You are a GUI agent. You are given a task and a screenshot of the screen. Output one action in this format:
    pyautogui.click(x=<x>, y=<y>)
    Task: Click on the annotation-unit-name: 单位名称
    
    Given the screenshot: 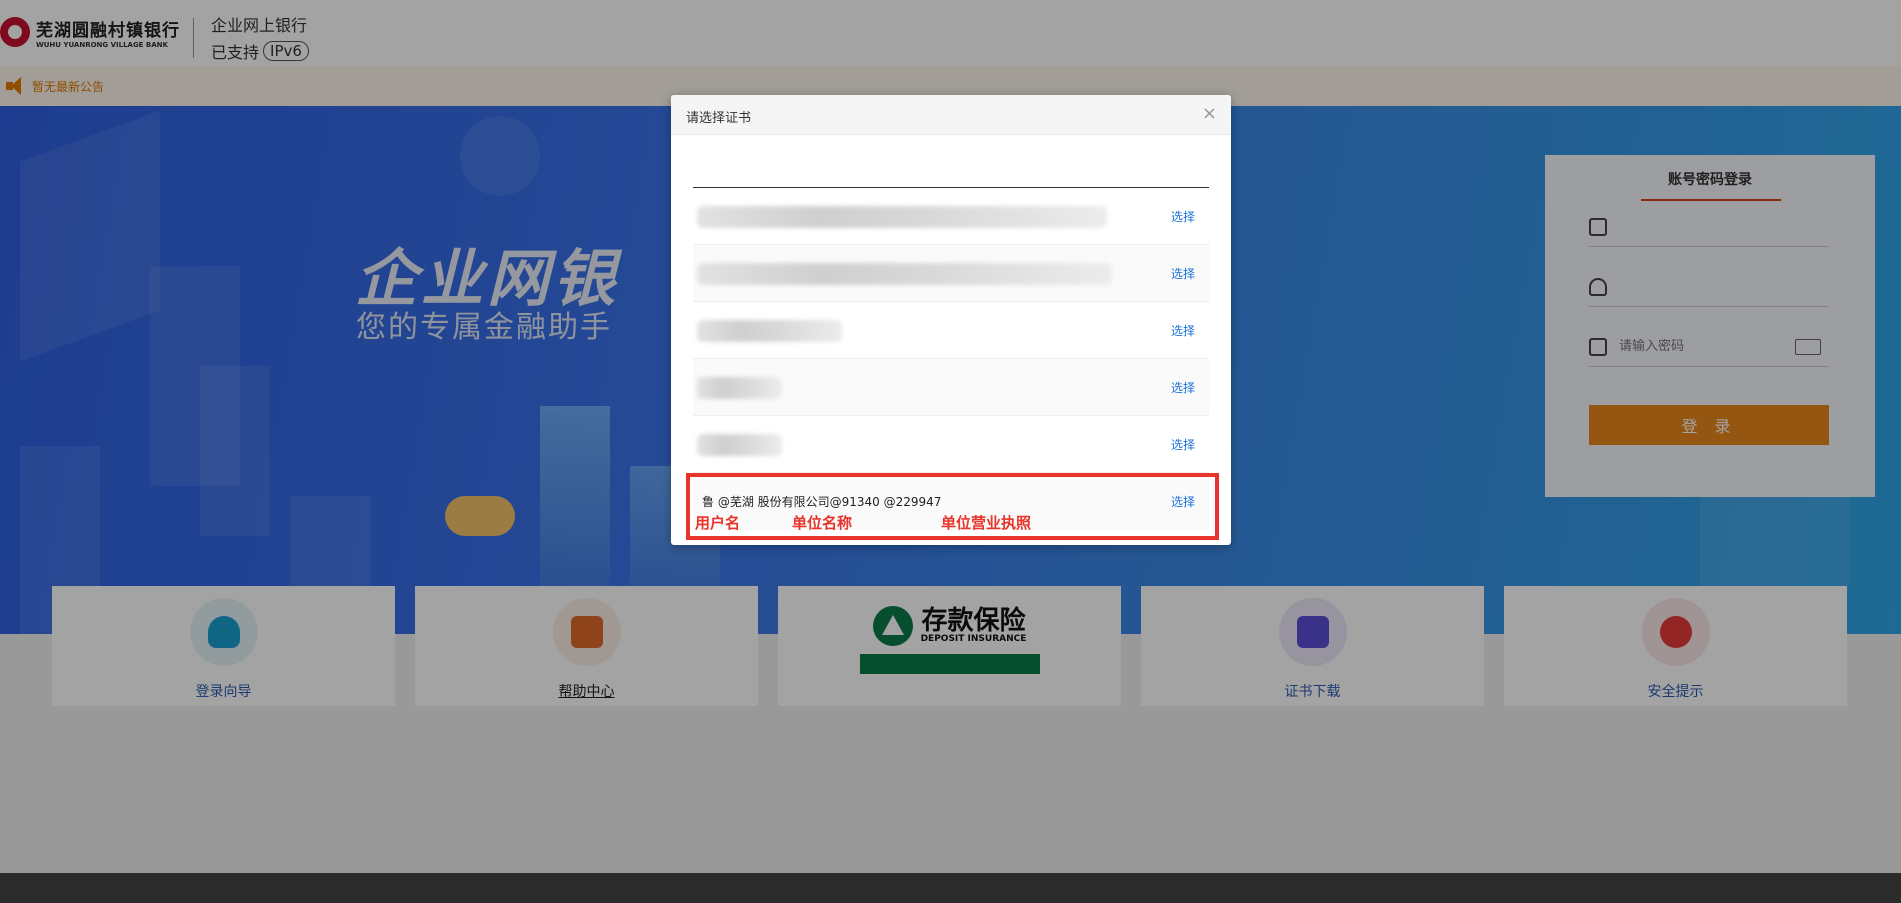 What is the action you would take?
    pyautogui.click(x=822, y=523)
    